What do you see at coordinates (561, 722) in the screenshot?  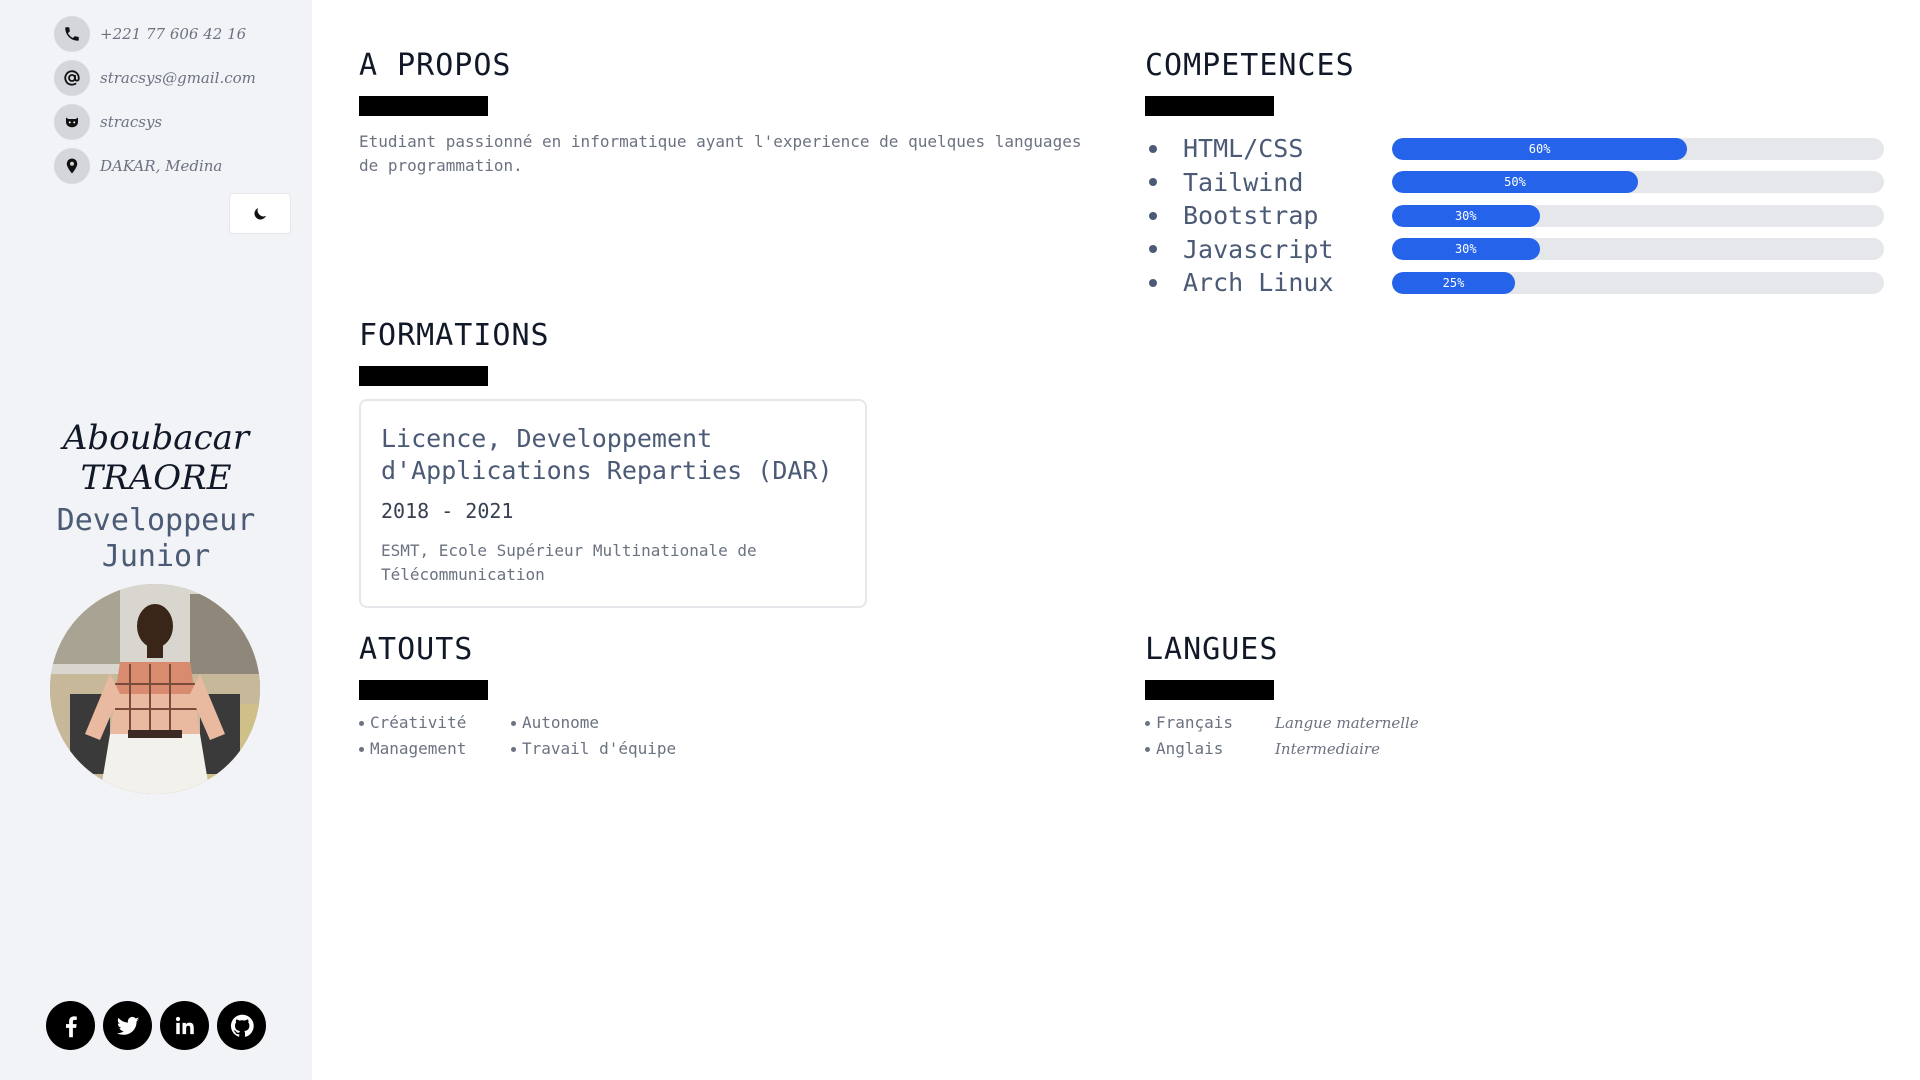 I see `atout-label: Autonome` at bounding box center [561, 722].